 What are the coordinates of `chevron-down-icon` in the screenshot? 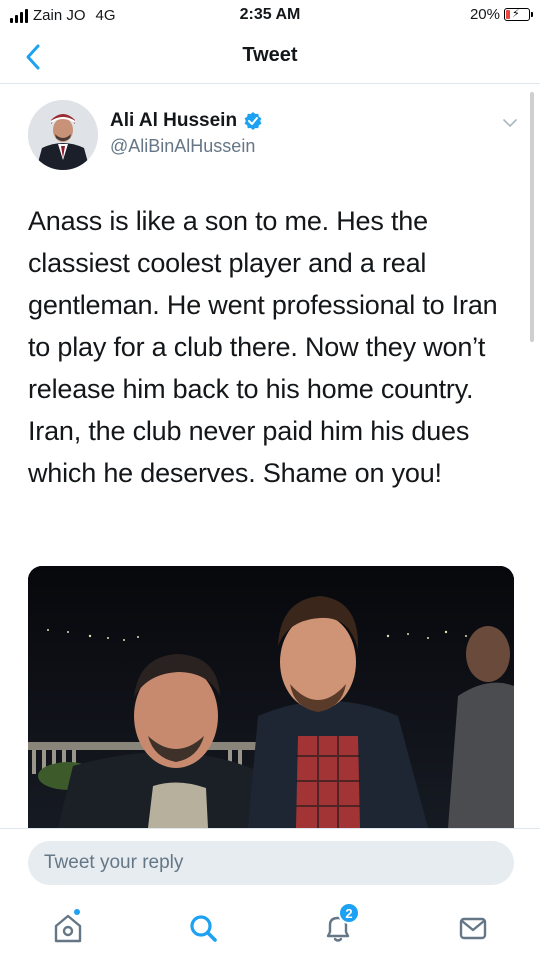 It's located at (510, 123).